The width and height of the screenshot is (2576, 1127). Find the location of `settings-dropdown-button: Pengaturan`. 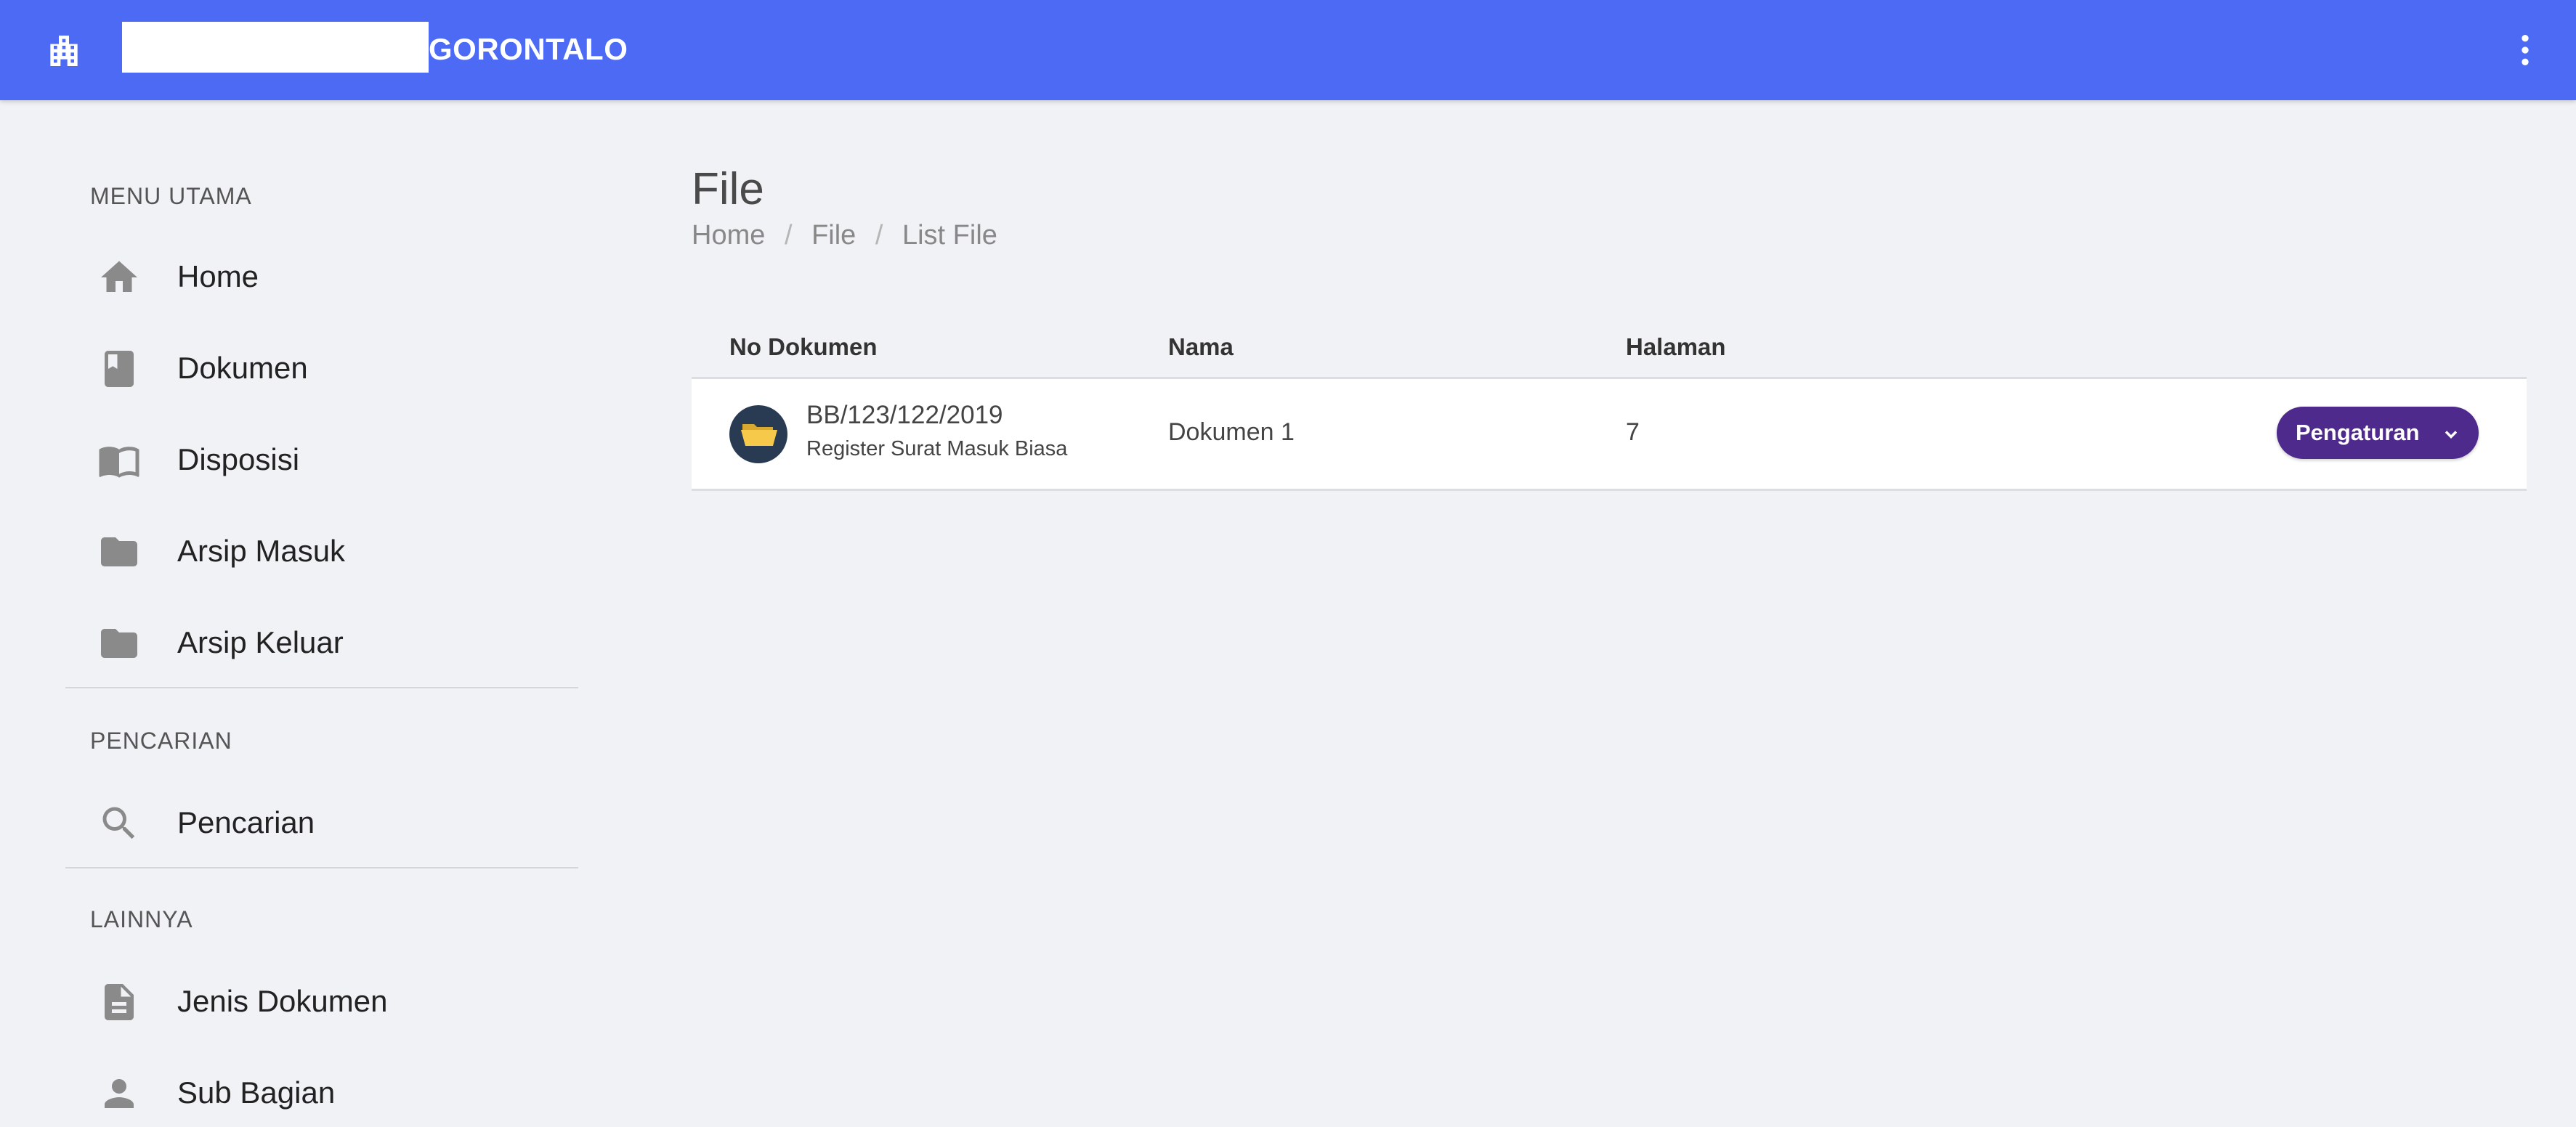

settings-dropdown-button: Pengaturan is located at coordinates (2378, 433).